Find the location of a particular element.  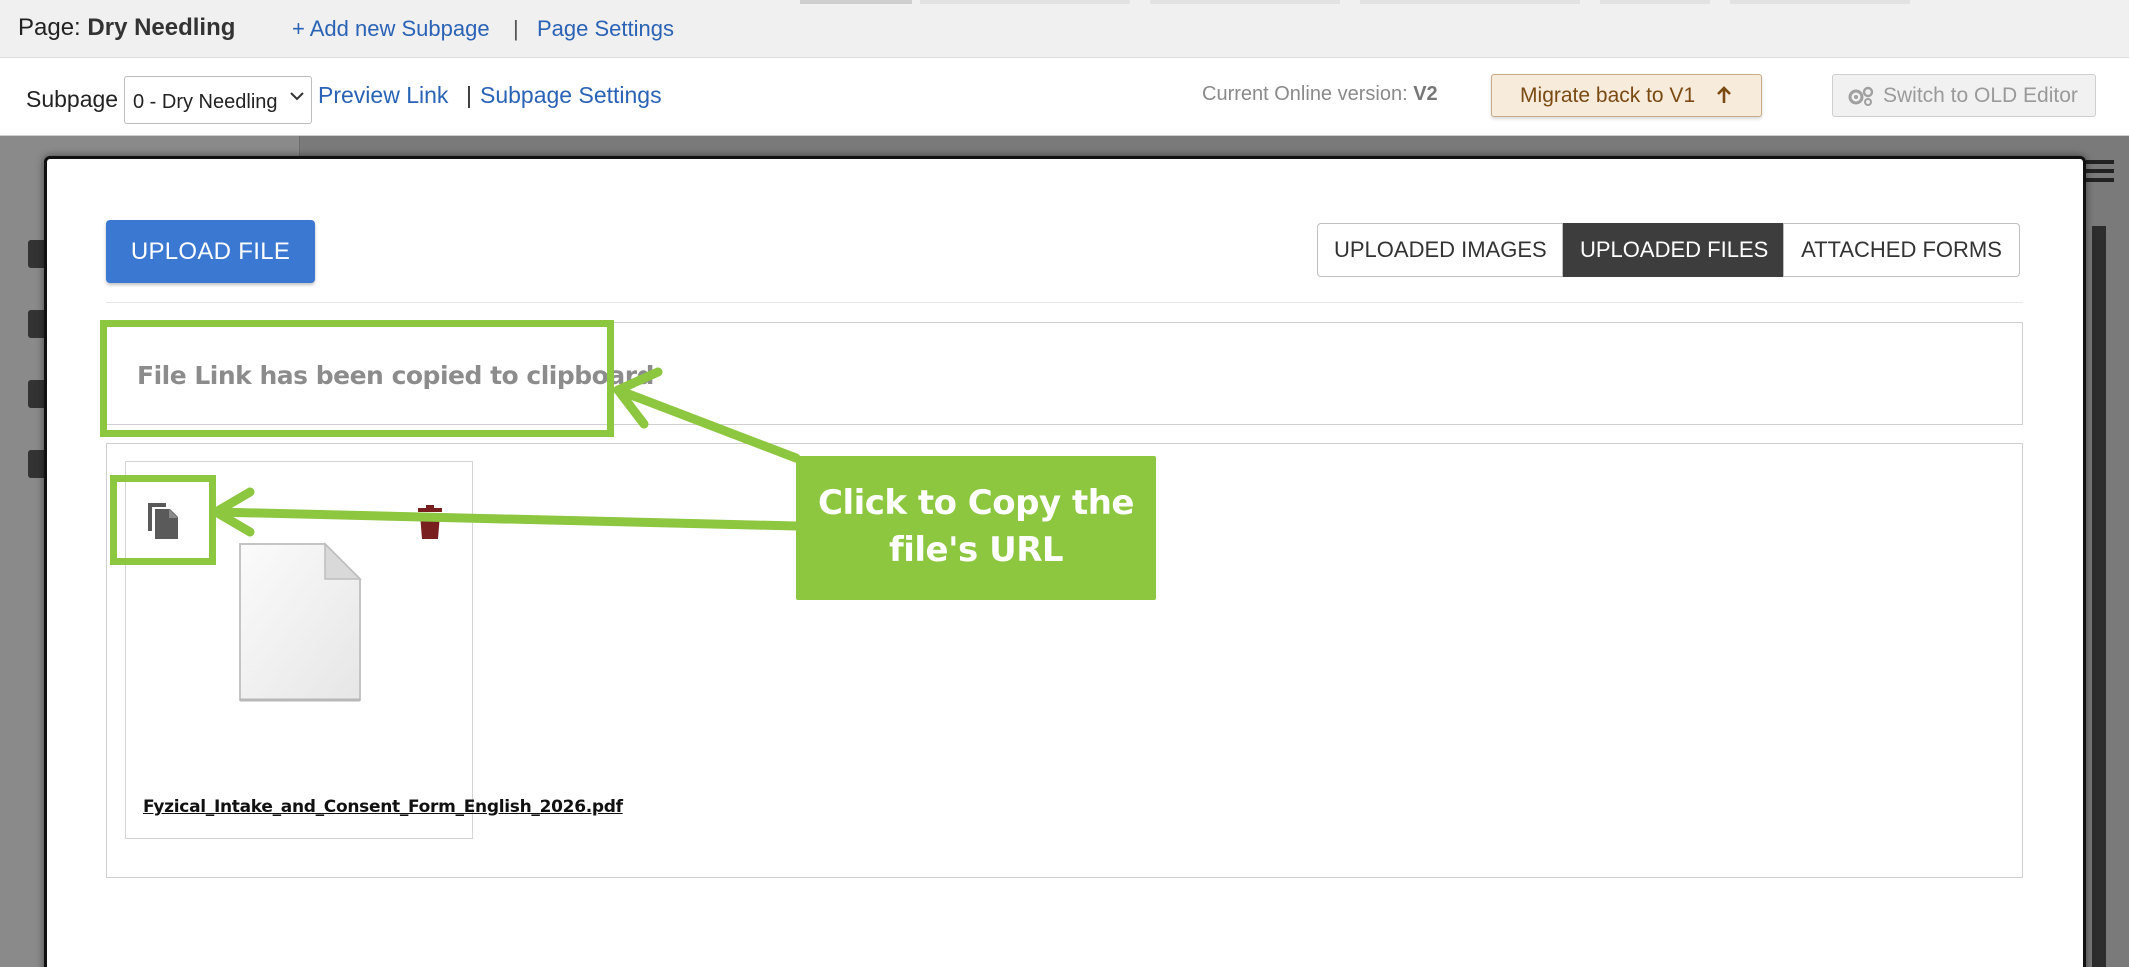

subpage-select: 0 - Dry Needling is located at coordinates (218, 100).